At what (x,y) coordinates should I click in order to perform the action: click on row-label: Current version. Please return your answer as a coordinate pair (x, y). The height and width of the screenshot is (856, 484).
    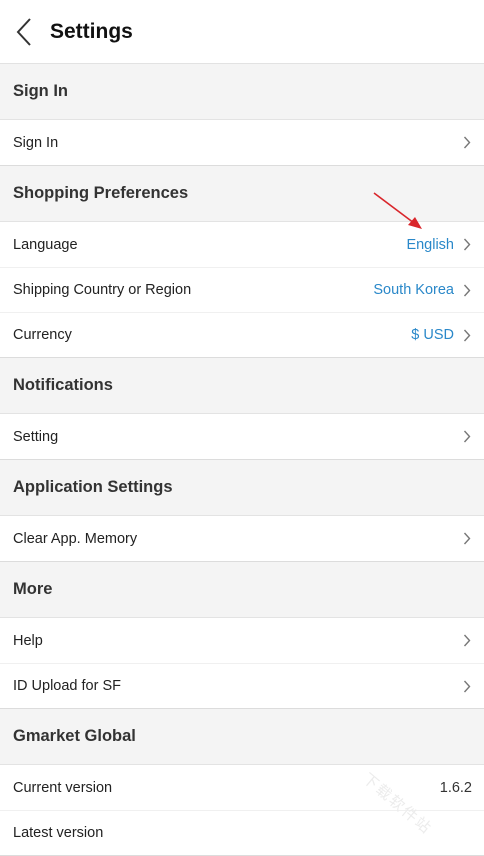
    Looking at the image, I should click on (63, 787).